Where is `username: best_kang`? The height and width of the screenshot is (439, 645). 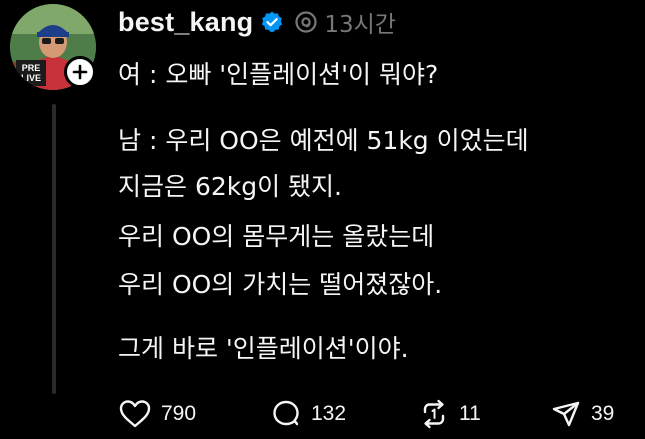
username: best_kang is located at coordinates (185, 22).